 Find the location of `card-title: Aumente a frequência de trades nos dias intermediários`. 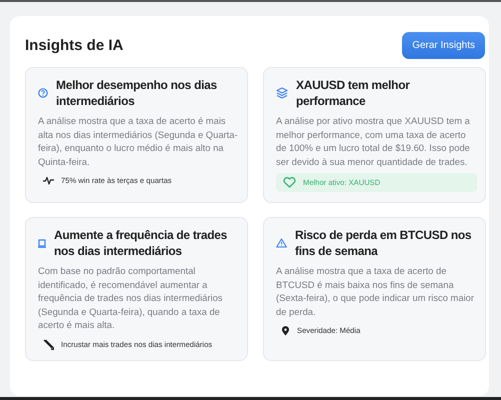

card-title: Aumente a frequência de trades nos dias intermediários is located at coordinates (141, 243).